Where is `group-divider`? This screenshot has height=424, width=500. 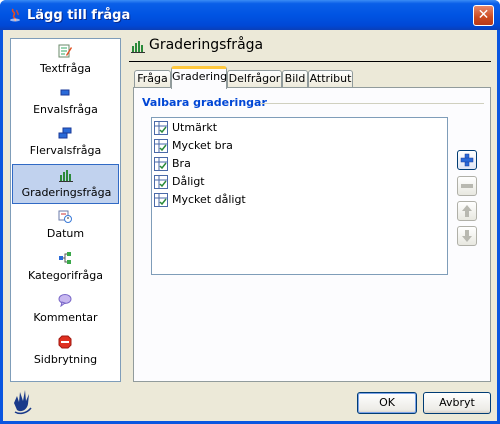 group-divider is located at coordinates (372, 103).